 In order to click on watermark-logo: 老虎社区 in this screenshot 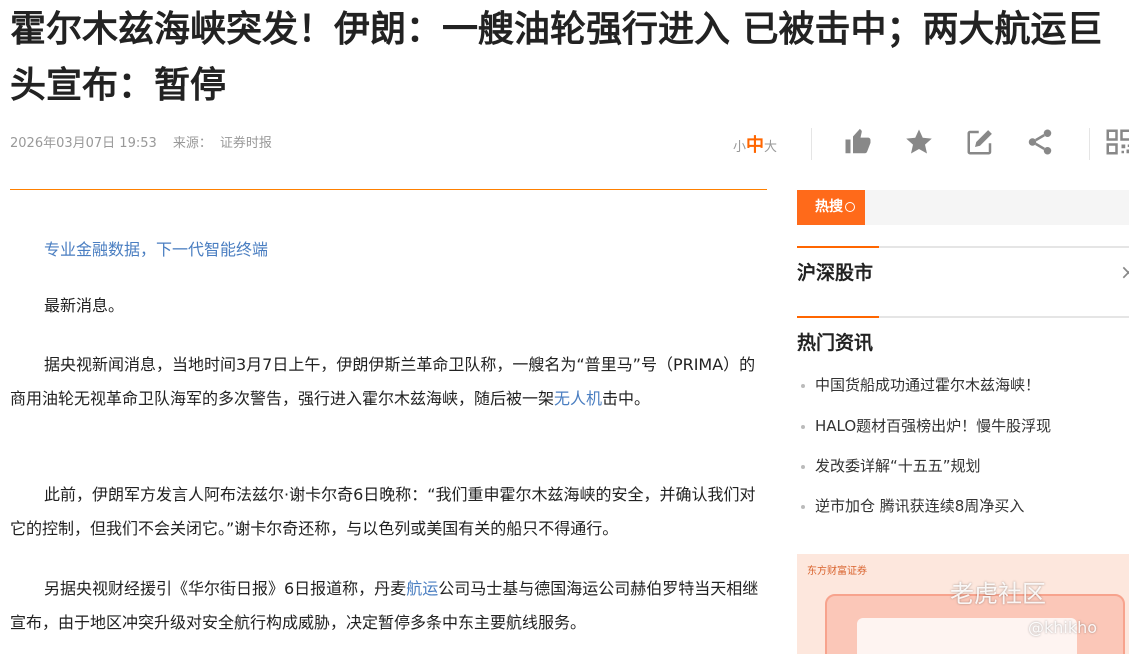, I will do `click(998, 594)`.